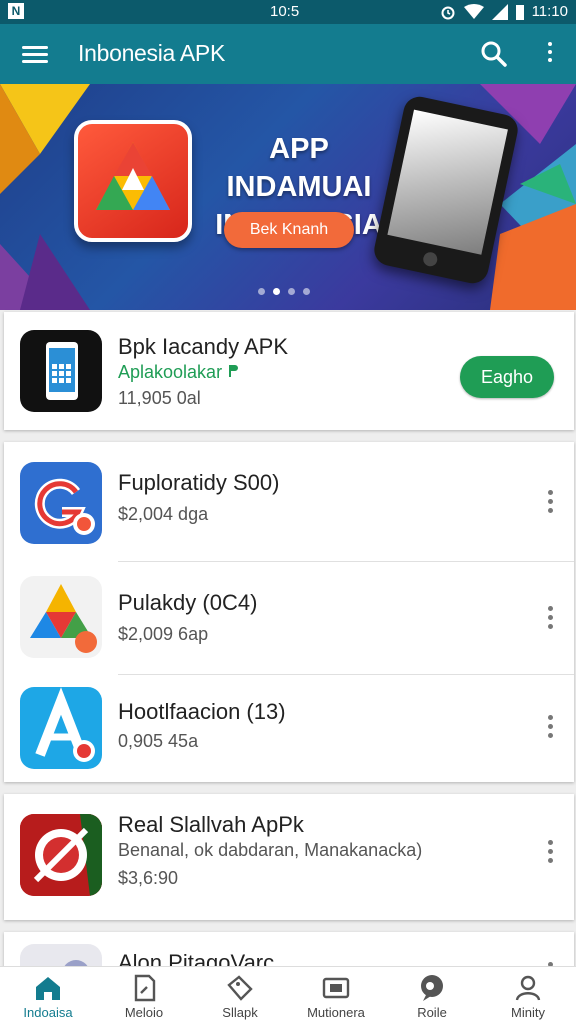 This screenshot has height=1025, width=576. What do you see at coordinates (144, 1012) in the screenshot?
I see `nav-label: Meloio` at bounding box center [144, 1012].